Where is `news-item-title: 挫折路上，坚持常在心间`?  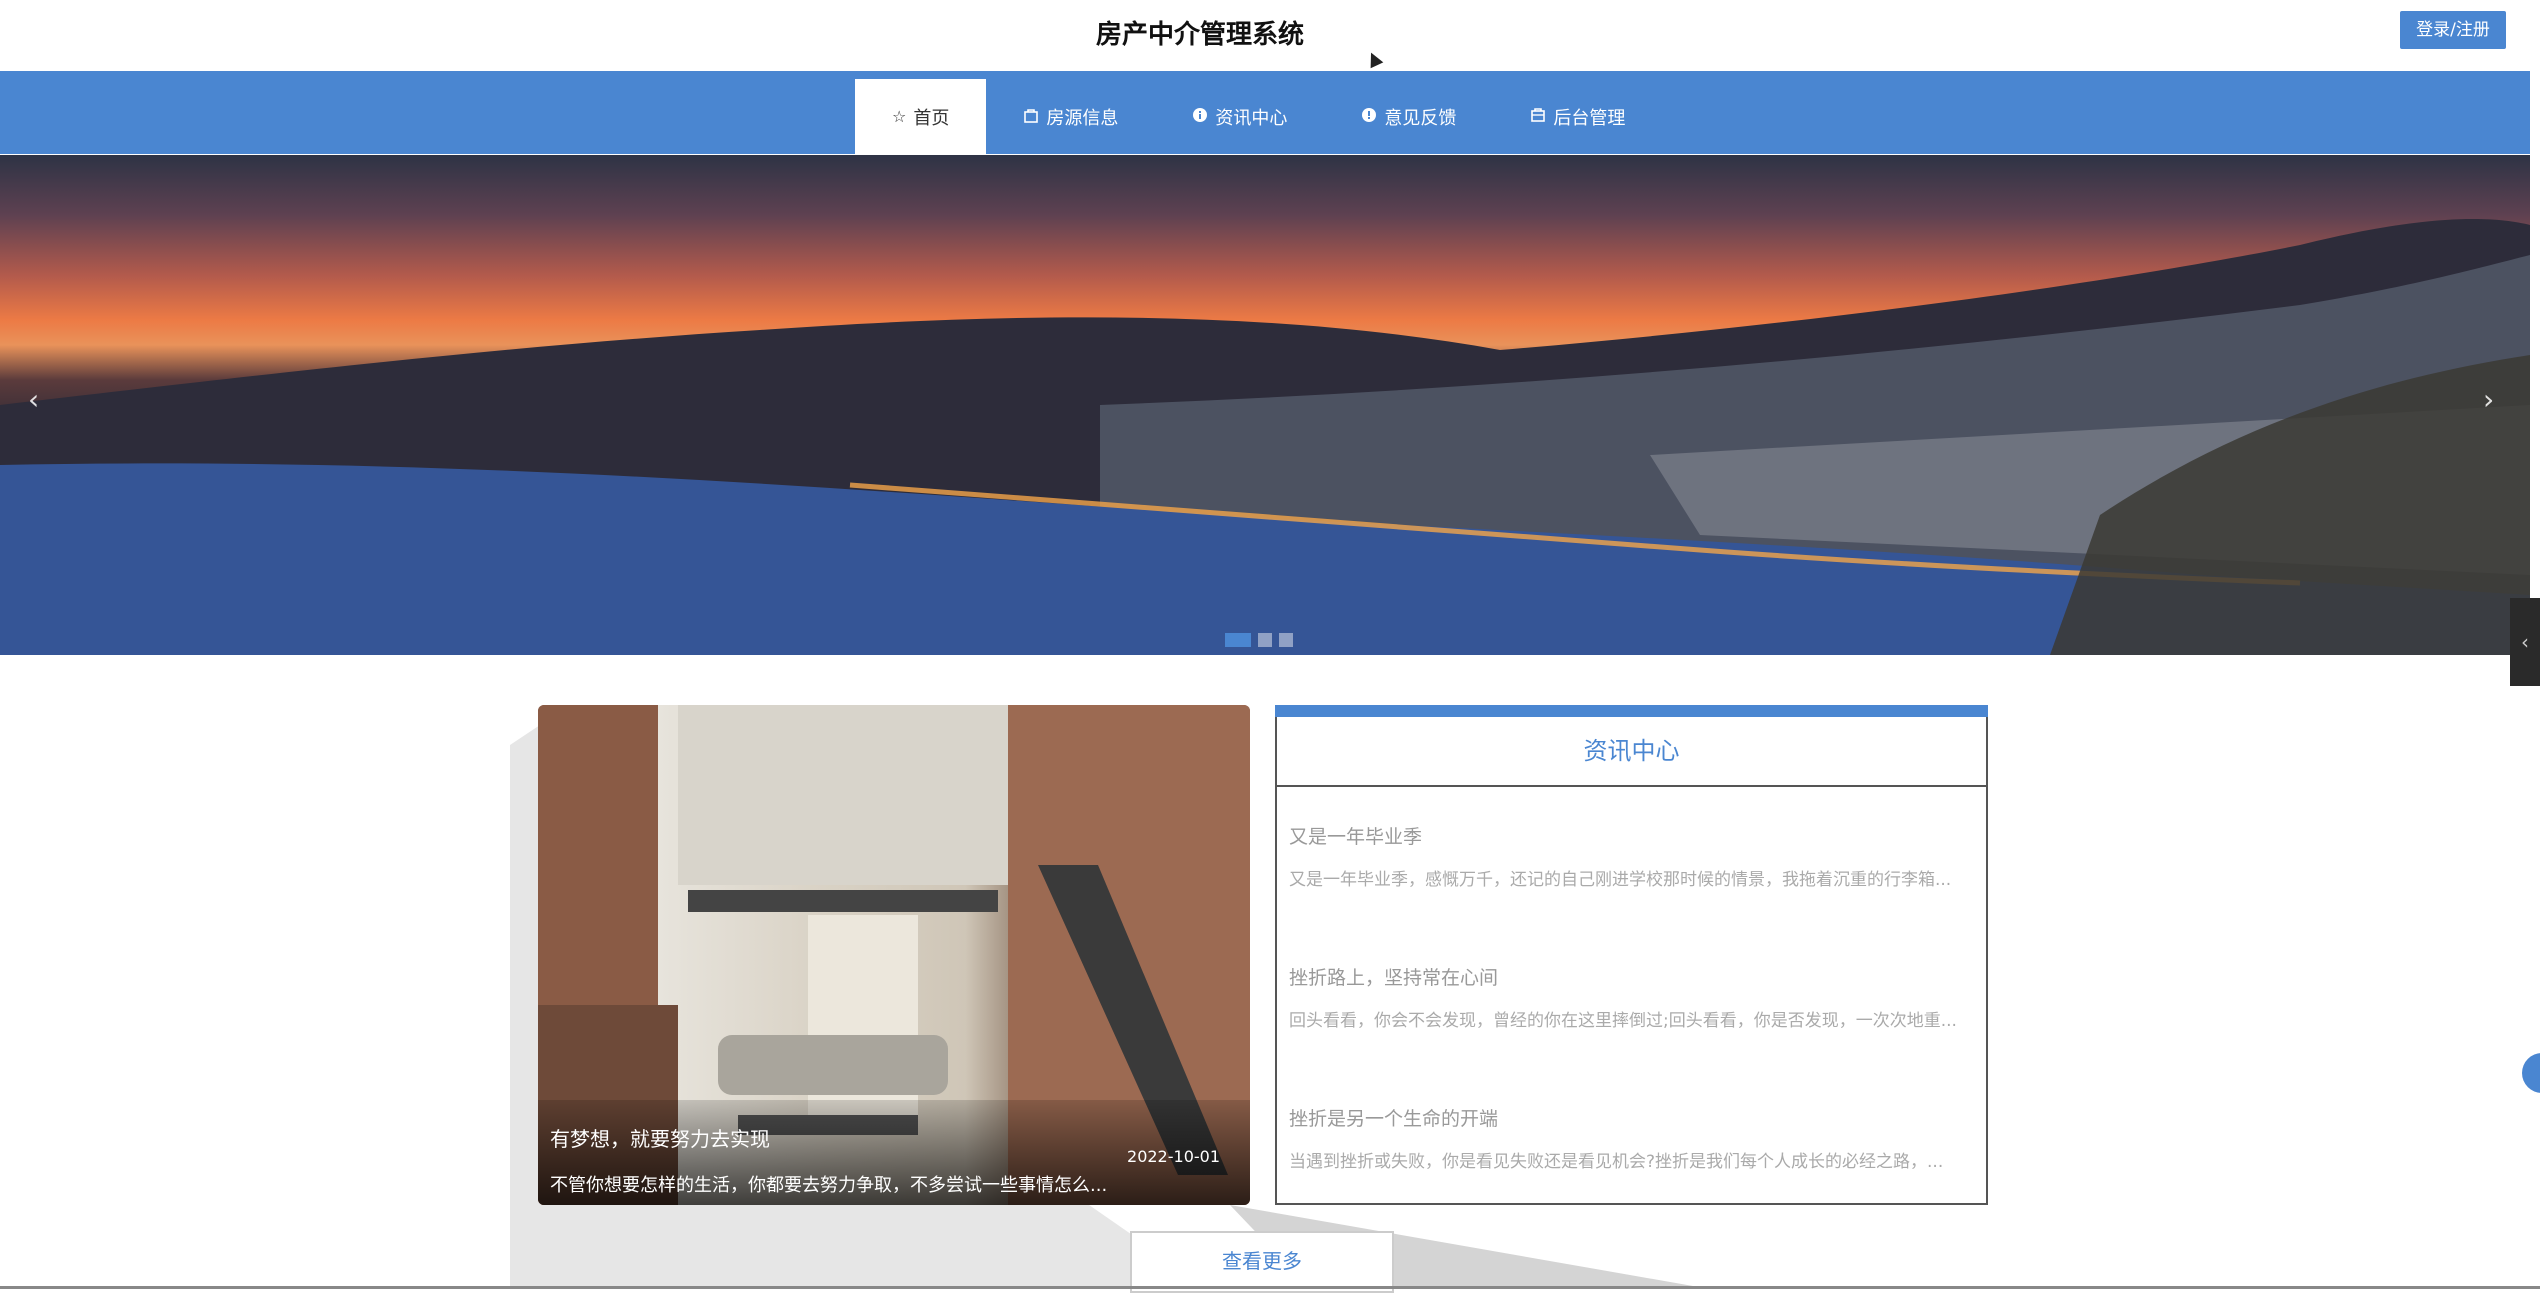
news-item-title: 挫折路上，坚持常在心间 is located at coordinates (1394, 978).